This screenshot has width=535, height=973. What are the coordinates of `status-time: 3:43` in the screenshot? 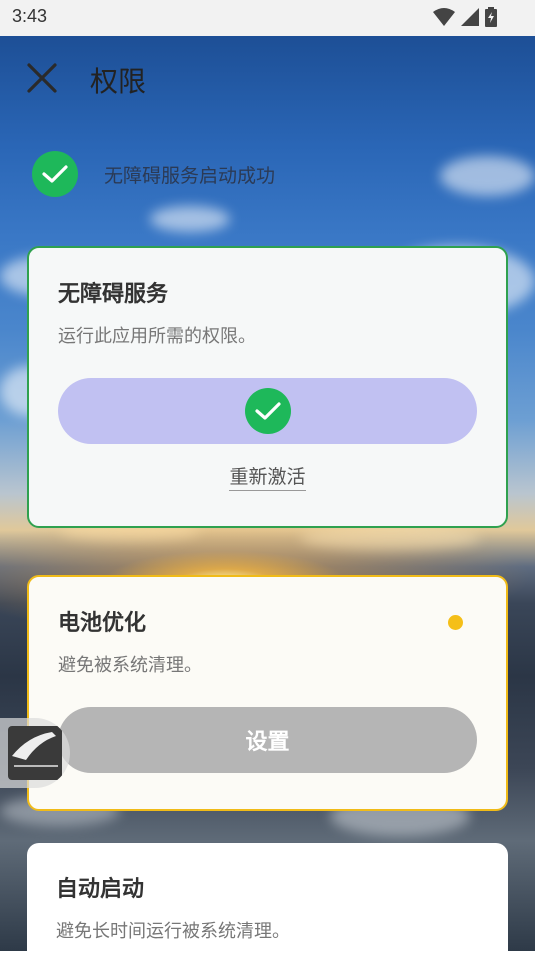 It's located at (30, 16).